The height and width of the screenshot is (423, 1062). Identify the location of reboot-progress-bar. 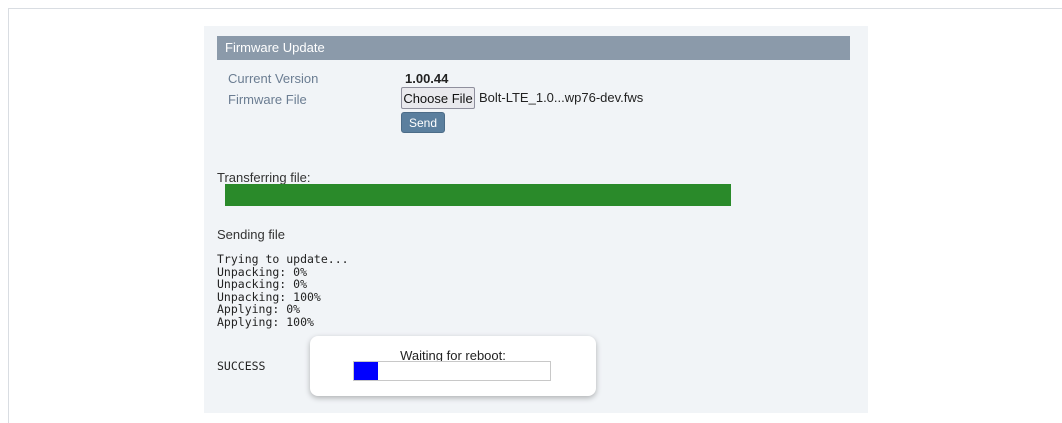
(452, 371).